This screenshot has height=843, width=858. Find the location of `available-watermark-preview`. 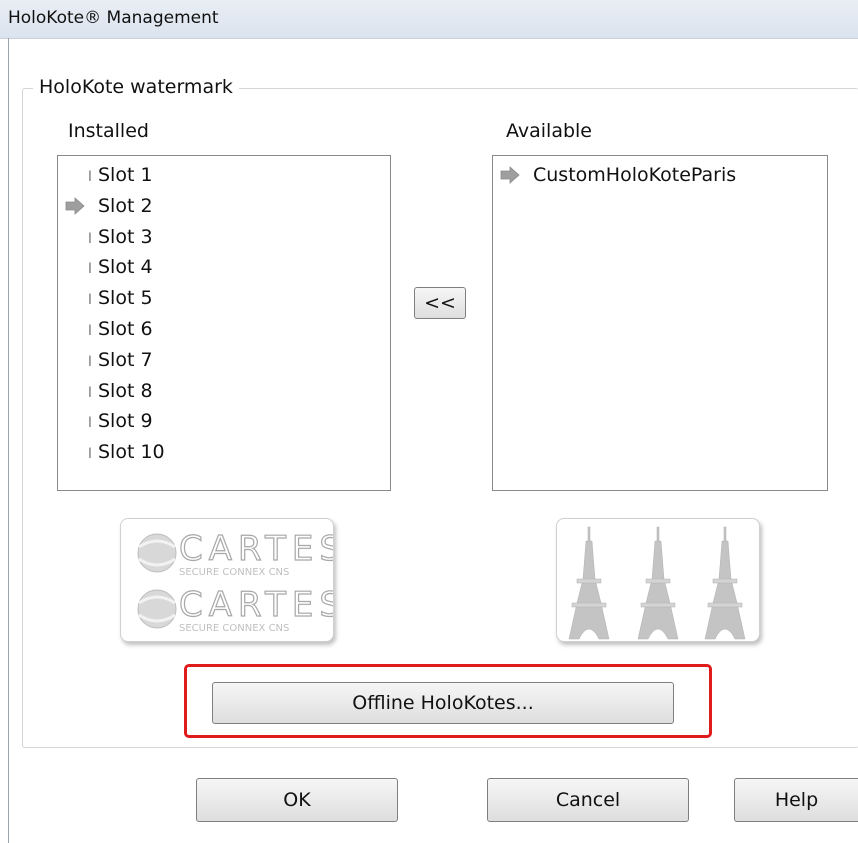

available-watermark-preview is located at coordinates (658, 580).